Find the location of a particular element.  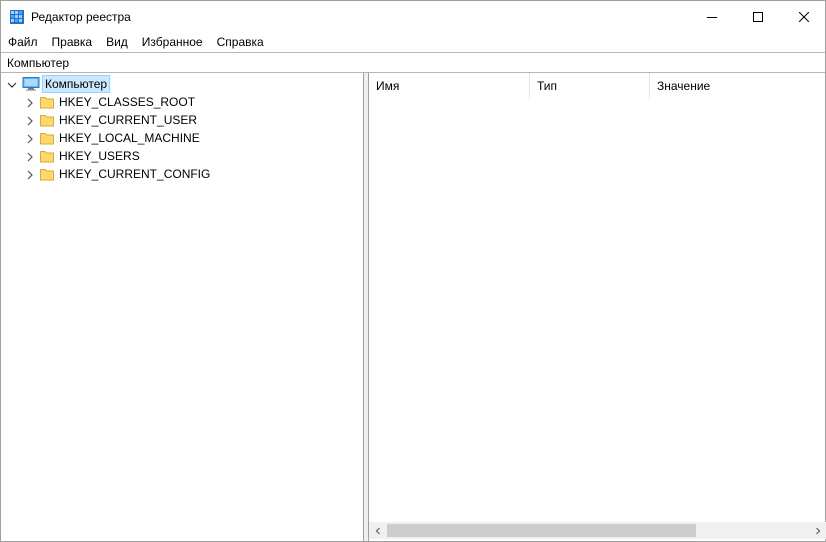

tree-item-hkey-current-user: HKEY_CURRENT_USER is located at coordinates (112, 120).